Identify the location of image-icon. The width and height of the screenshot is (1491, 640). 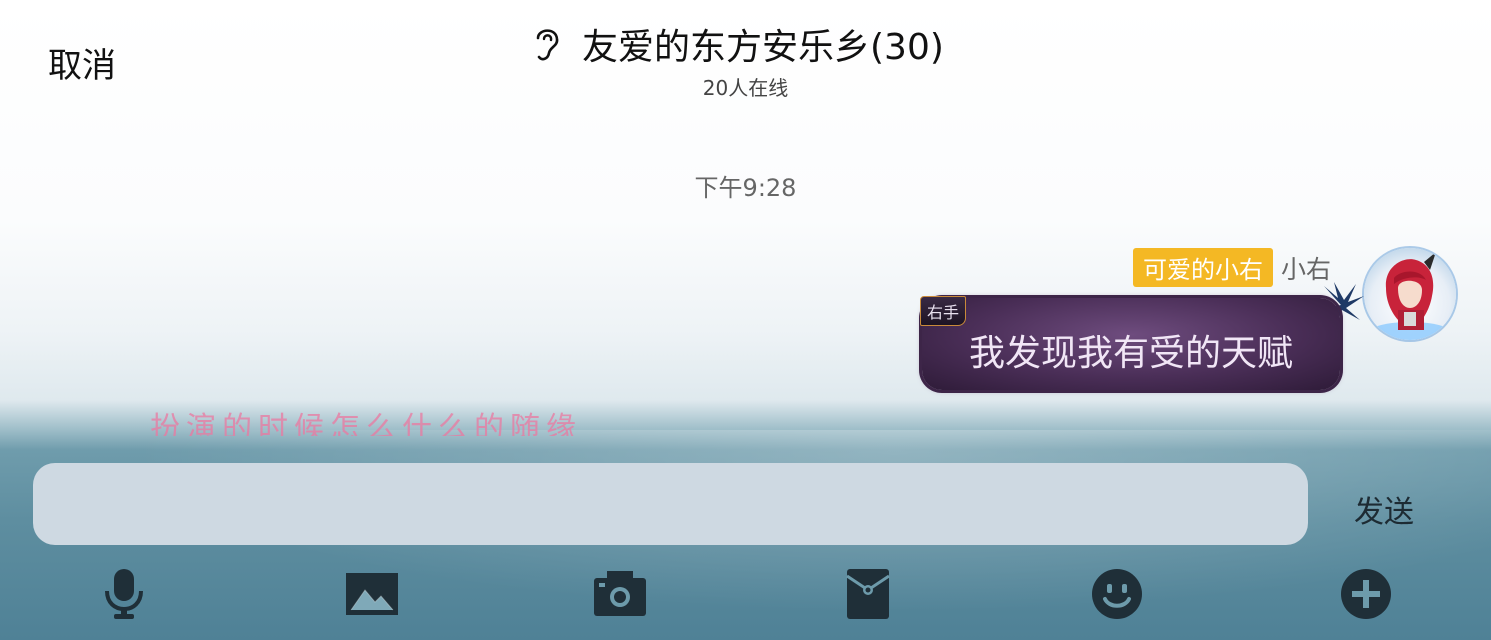
(372, 594).